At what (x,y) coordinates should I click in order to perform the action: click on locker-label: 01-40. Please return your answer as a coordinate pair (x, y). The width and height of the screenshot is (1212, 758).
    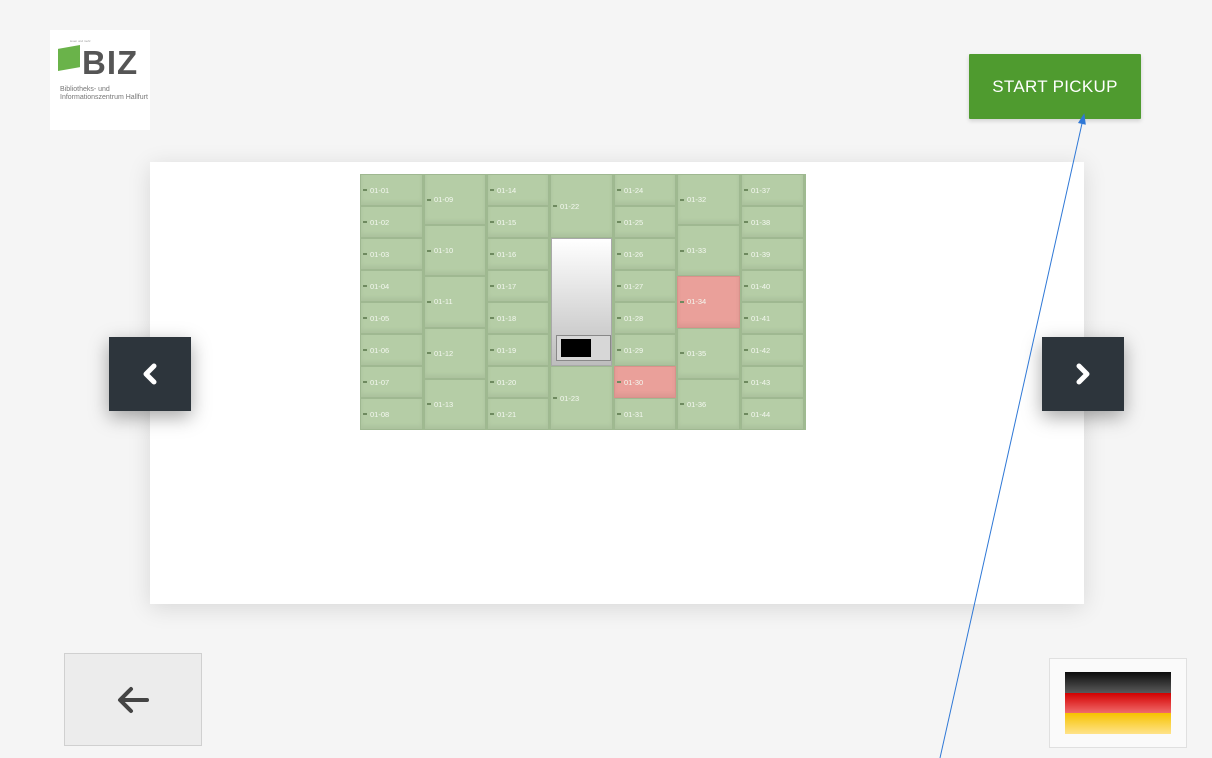
    Looking at the image, I should click on (761, 286).